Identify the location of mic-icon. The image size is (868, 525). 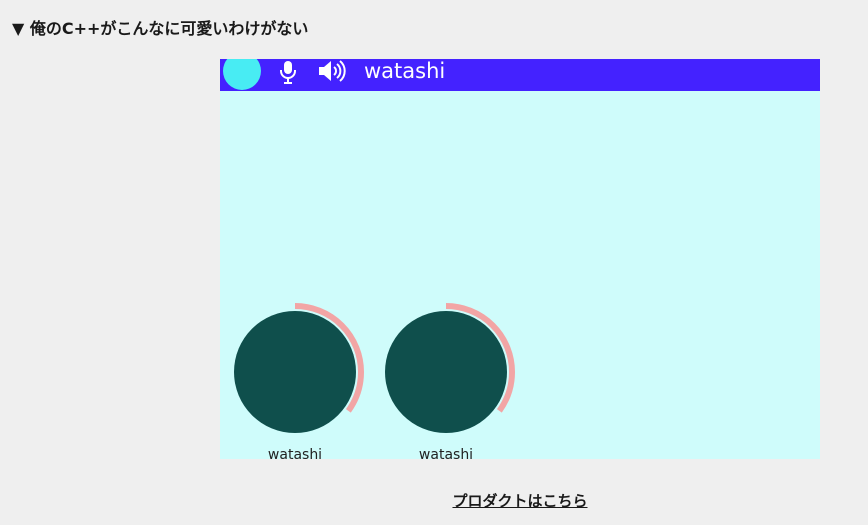
(288, 72).